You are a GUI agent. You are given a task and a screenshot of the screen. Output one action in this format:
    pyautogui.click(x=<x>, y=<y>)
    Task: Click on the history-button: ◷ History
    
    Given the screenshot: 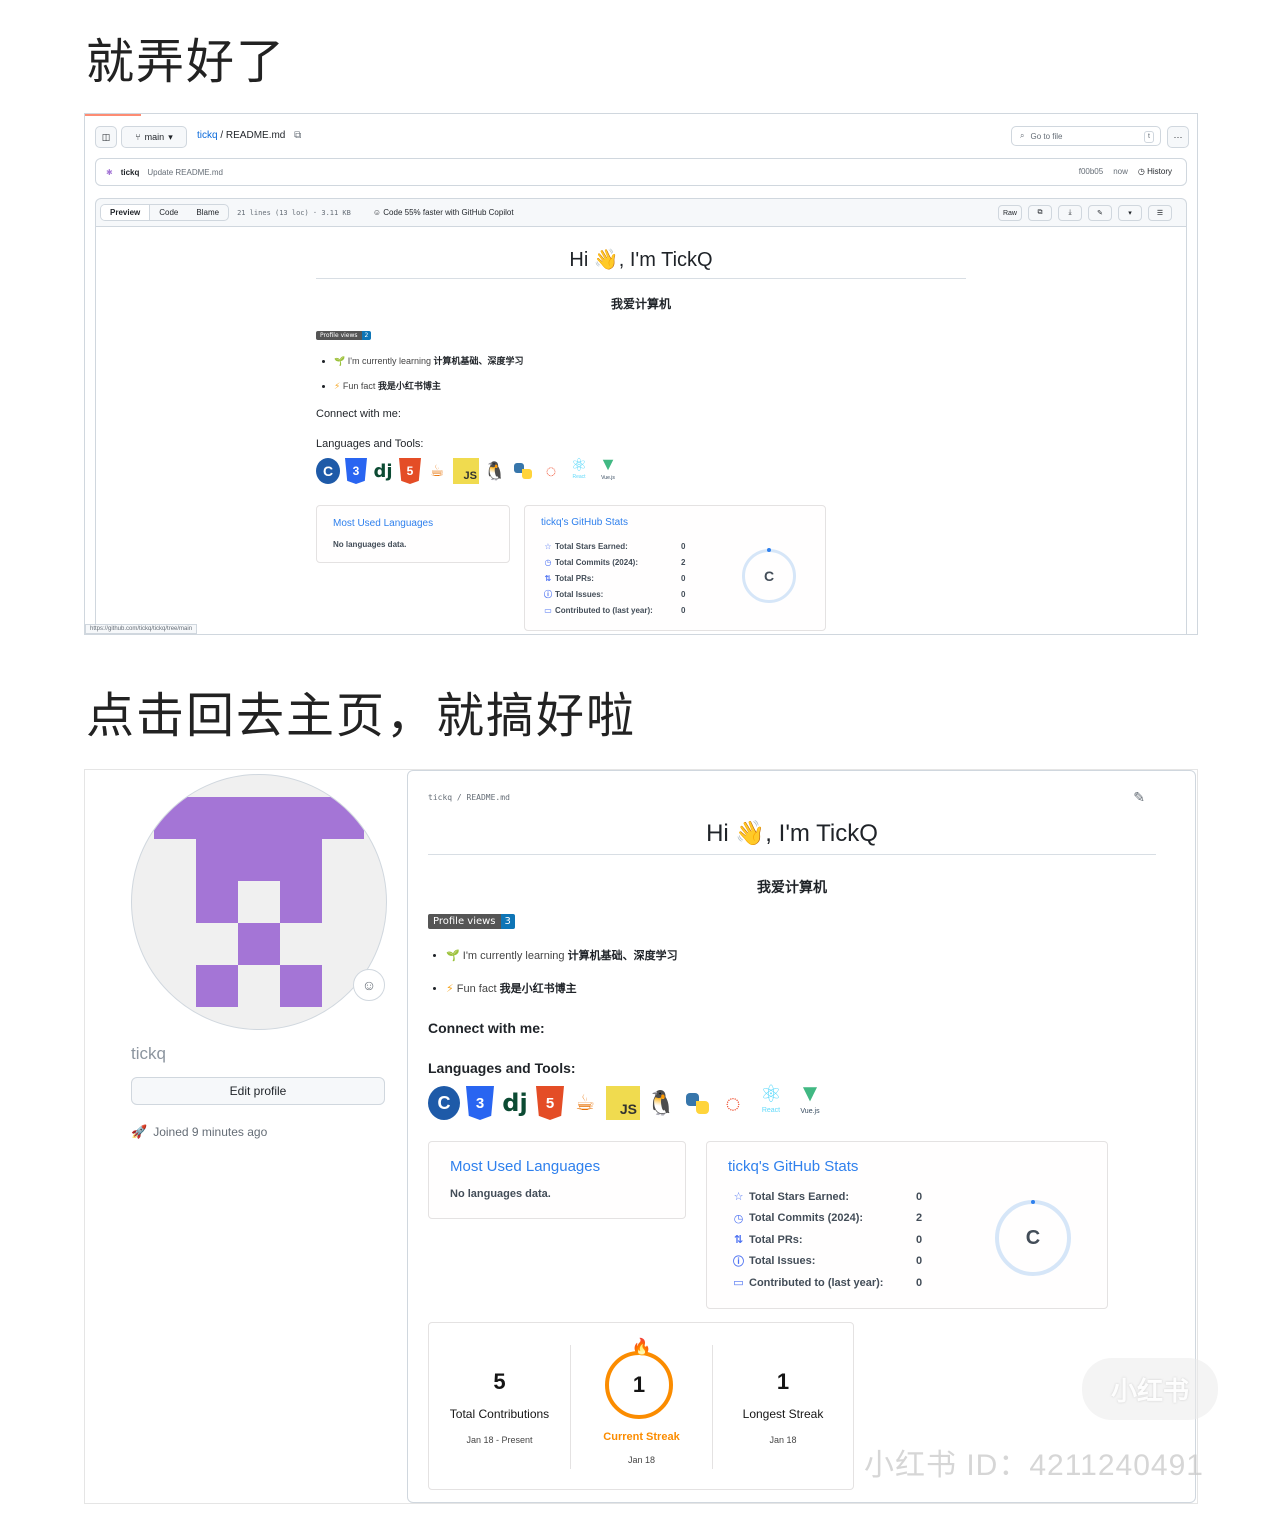 What is the action you would take?
    pyautogui.click(x=1155, y=171)
    